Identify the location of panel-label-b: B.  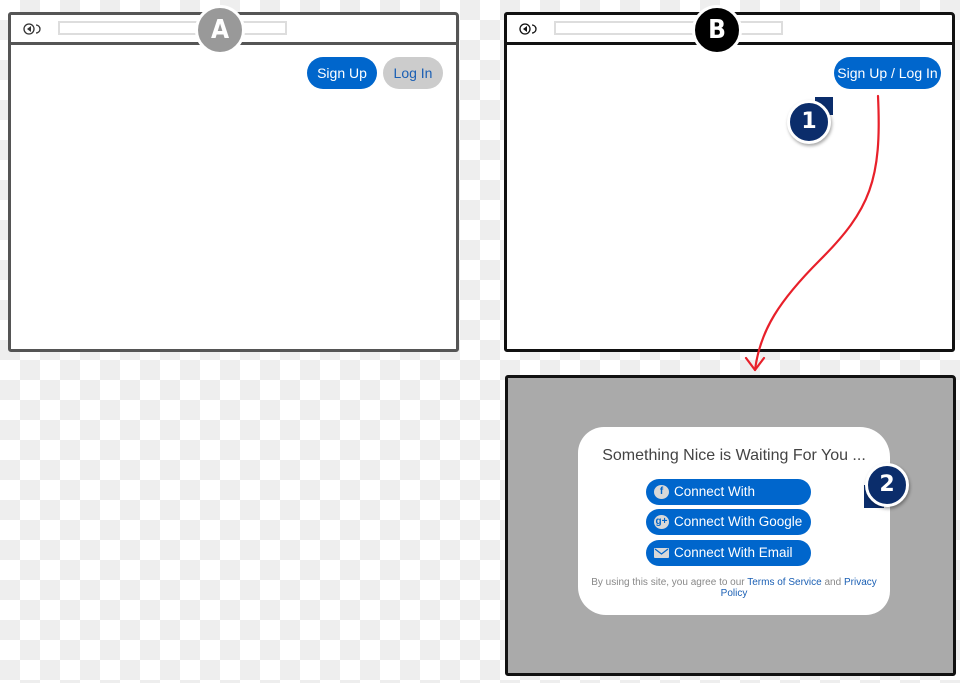
(717, 30).